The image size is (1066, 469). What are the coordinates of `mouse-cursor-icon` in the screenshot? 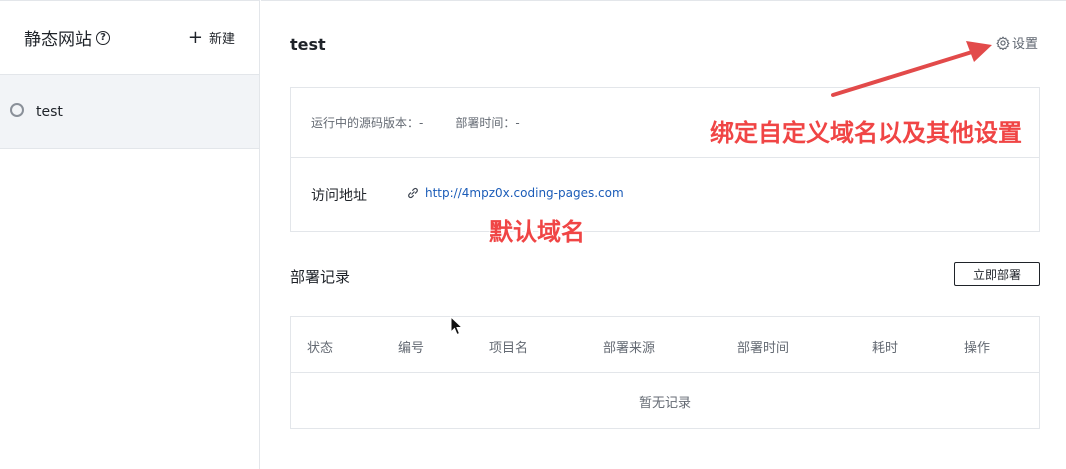 It's located at (457, 326).